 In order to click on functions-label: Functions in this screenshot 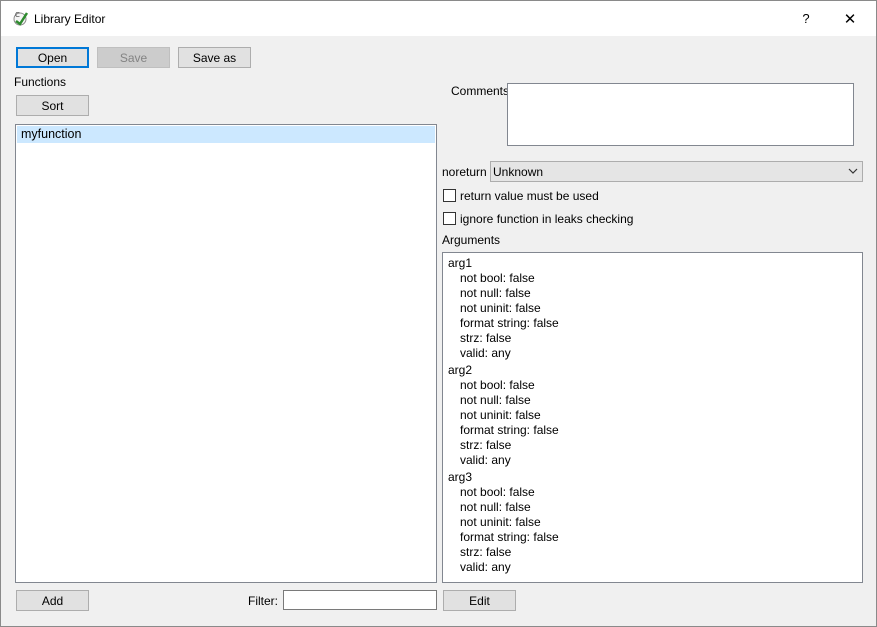, I will do `click(40, 82)`.